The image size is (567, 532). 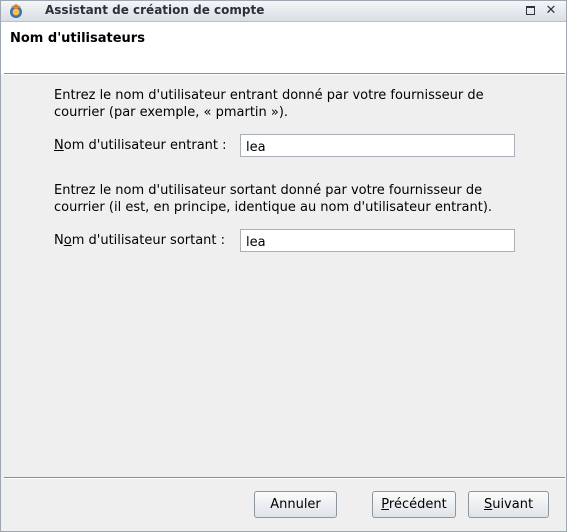 What do you see at coordinates (77, 38) in the screenshot?
I see `page-title: Nom d'utilisateurs` at bounding box center [77, 38].